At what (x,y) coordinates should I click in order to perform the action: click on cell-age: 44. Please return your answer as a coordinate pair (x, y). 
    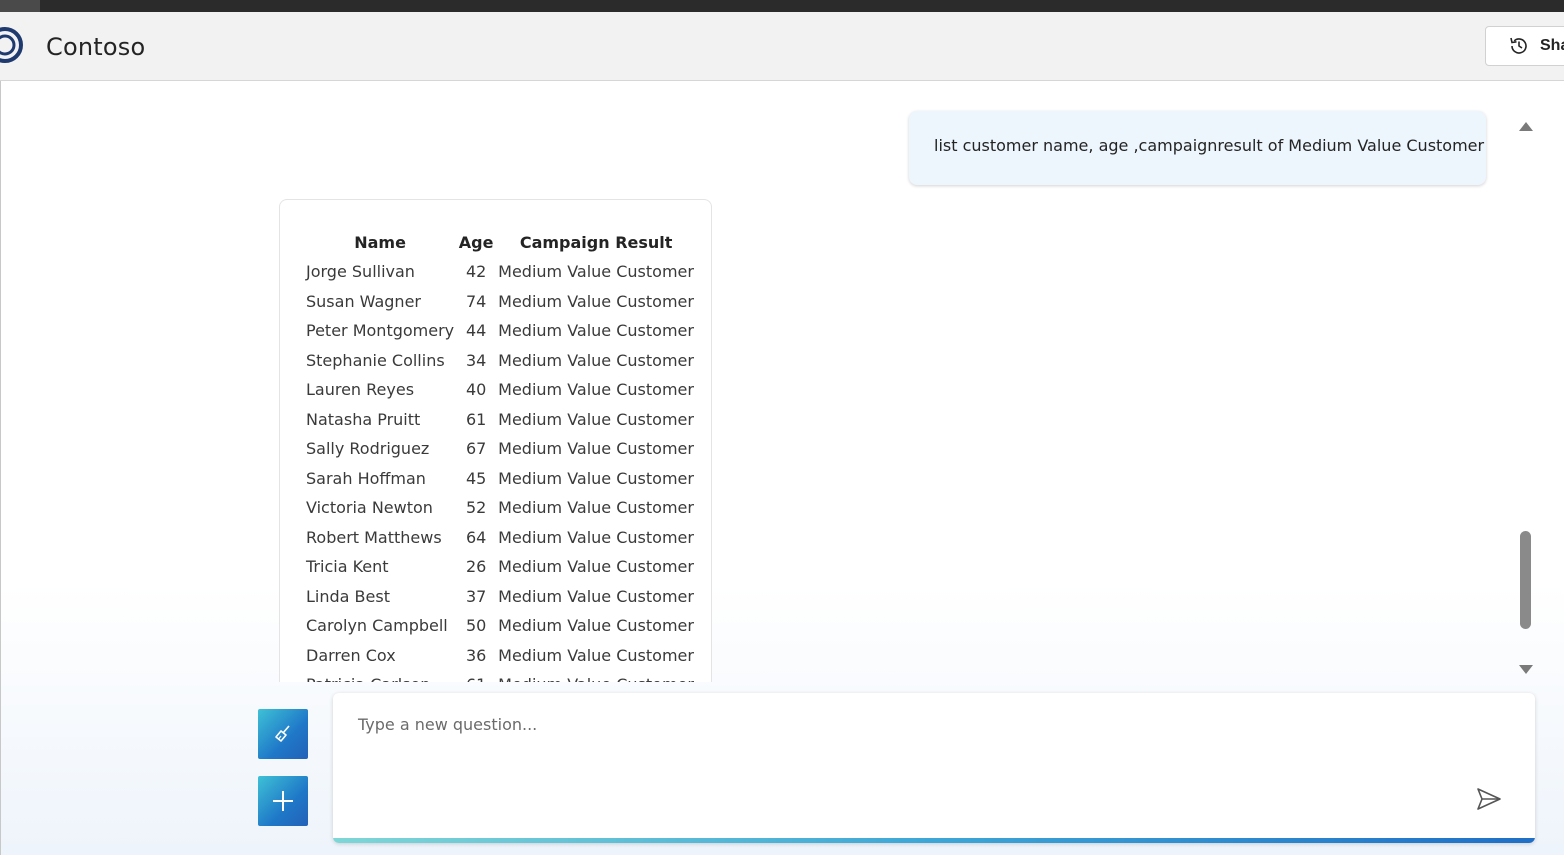
    Looking at the image, I should click on (476, 331).